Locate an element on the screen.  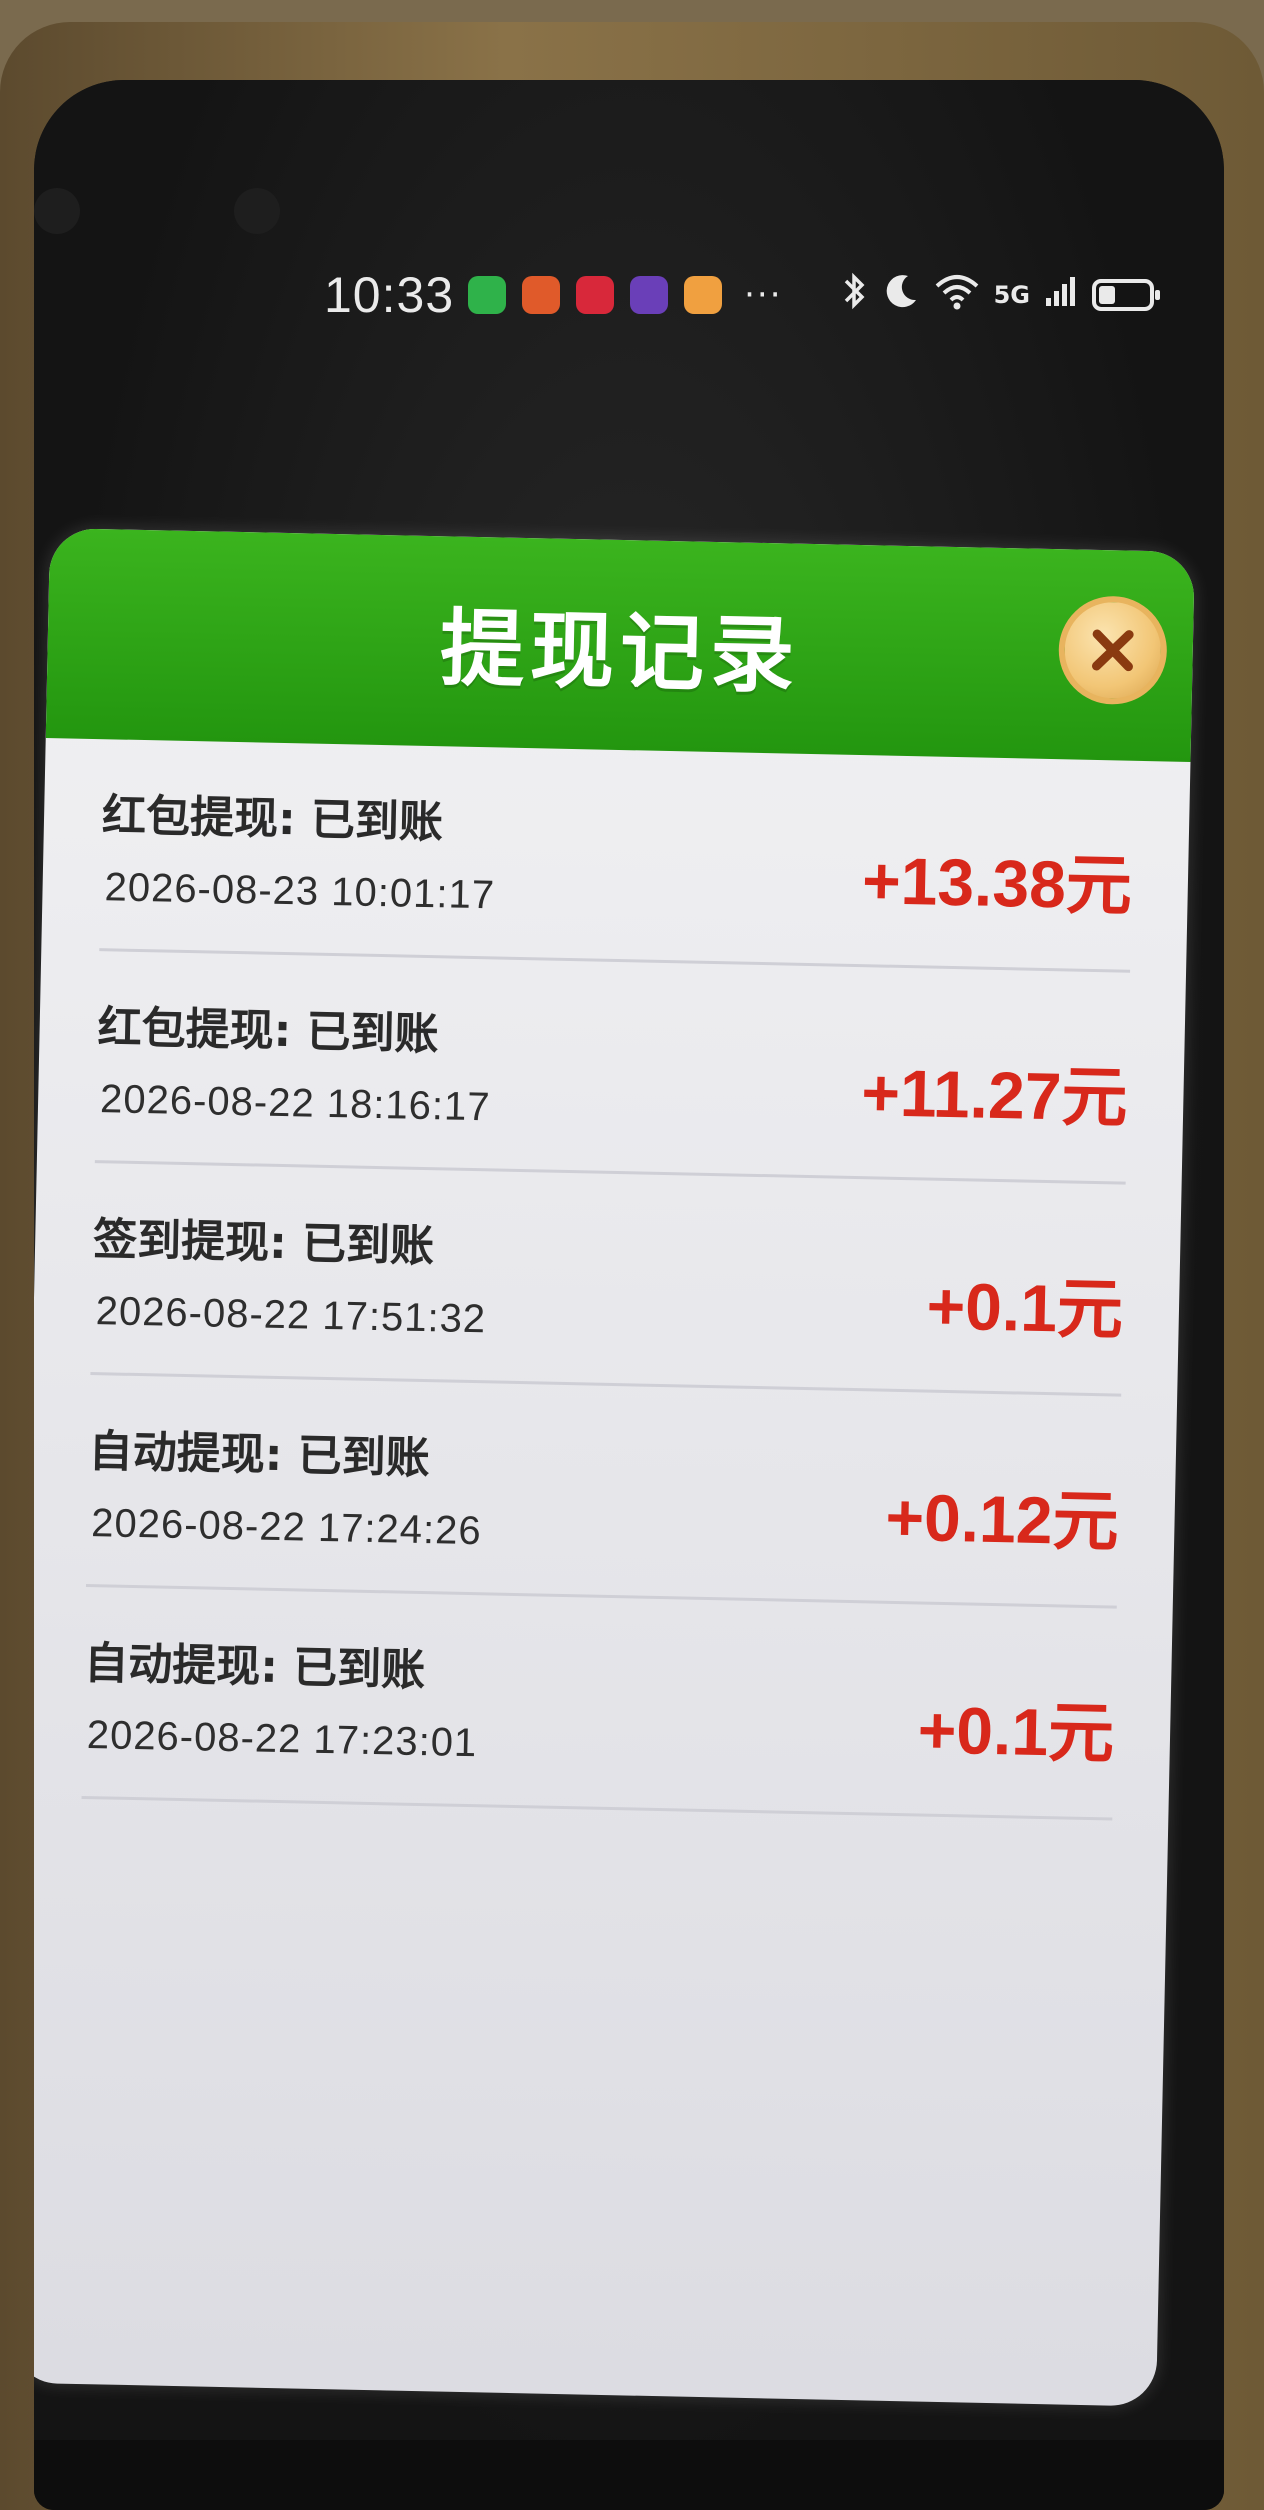
list-item: 红包提现: 已到账 2026-08-23 10:01:17 +13.38元 is located at coordinates (617, 856).